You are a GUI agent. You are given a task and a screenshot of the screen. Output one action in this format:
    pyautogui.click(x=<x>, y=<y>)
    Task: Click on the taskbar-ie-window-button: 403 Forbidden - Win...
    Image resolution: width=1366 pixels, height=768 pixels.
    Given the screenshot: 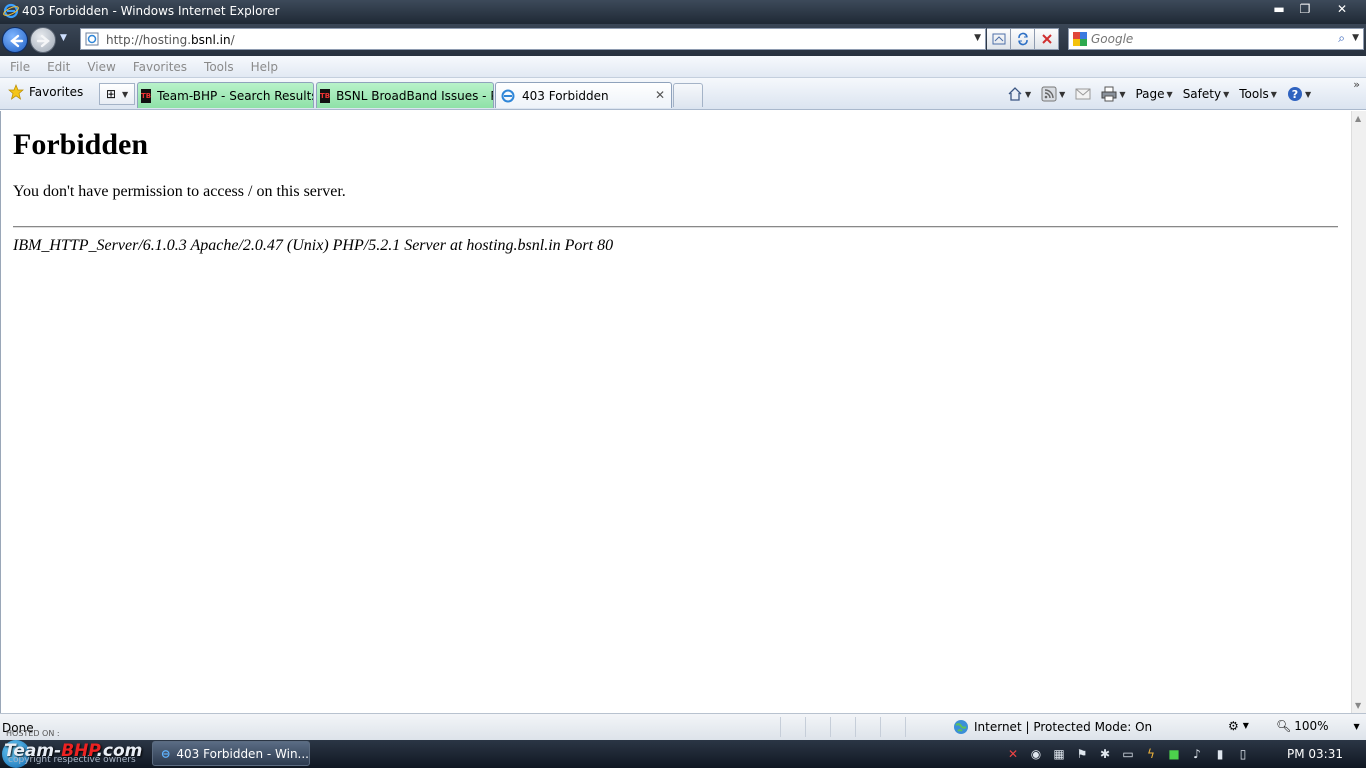 What is the action you would take?
    pyautogui.click(x=231, y=753)
    